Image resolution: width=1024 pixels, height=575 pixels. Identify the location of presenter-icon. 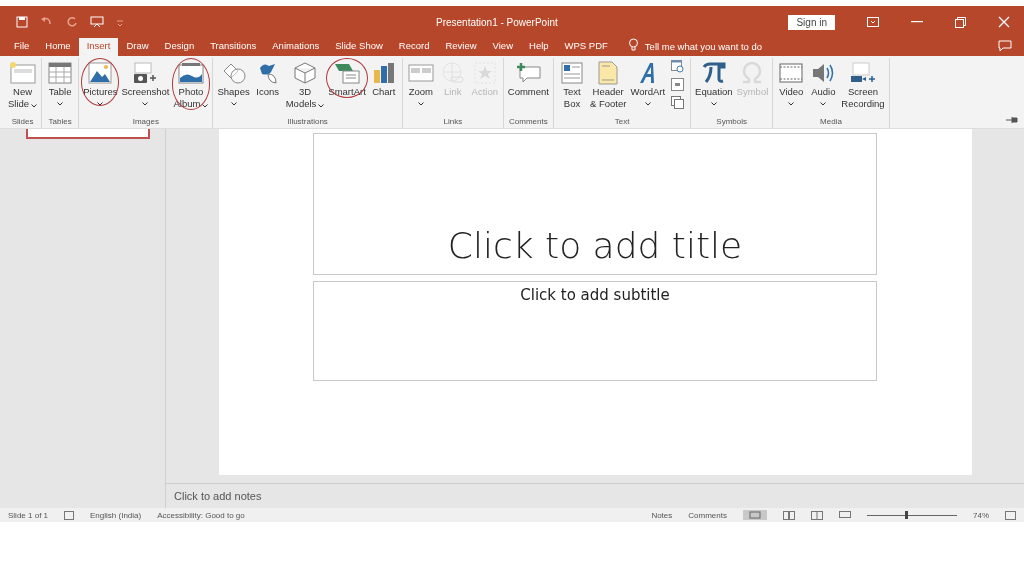
(97, 22).